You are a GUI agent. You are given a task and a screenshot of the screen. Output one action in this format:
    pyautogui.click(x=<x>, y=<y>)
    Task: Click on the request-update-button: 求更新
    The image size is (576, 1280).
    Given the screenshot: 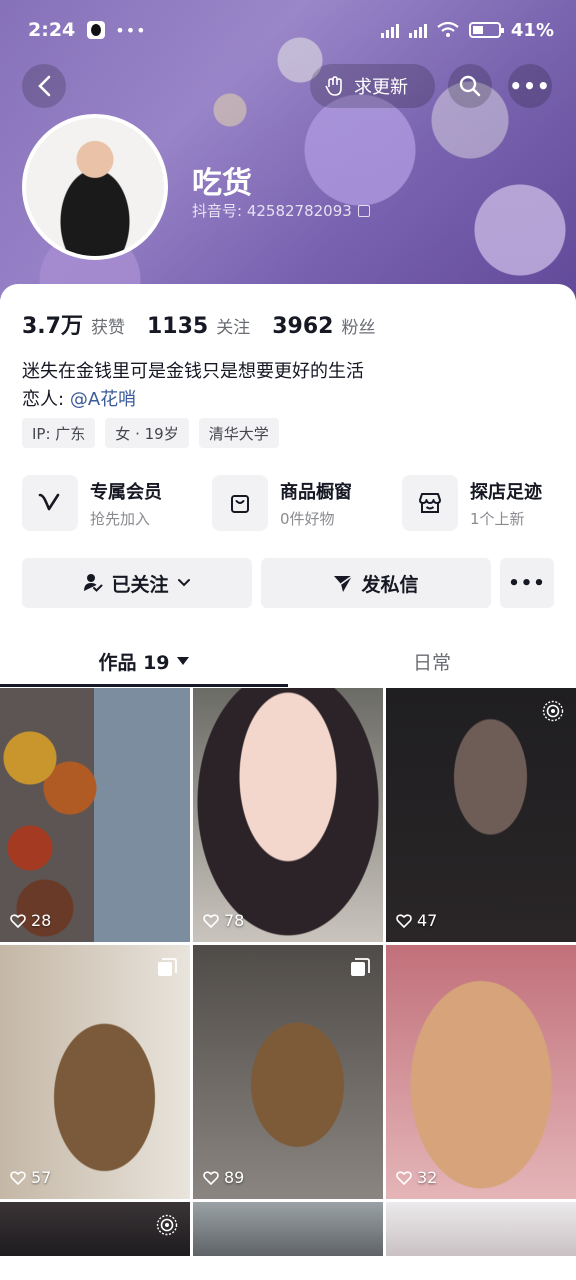 What is the action you would take?
    pyautogui.click(x=372, y=86)
    